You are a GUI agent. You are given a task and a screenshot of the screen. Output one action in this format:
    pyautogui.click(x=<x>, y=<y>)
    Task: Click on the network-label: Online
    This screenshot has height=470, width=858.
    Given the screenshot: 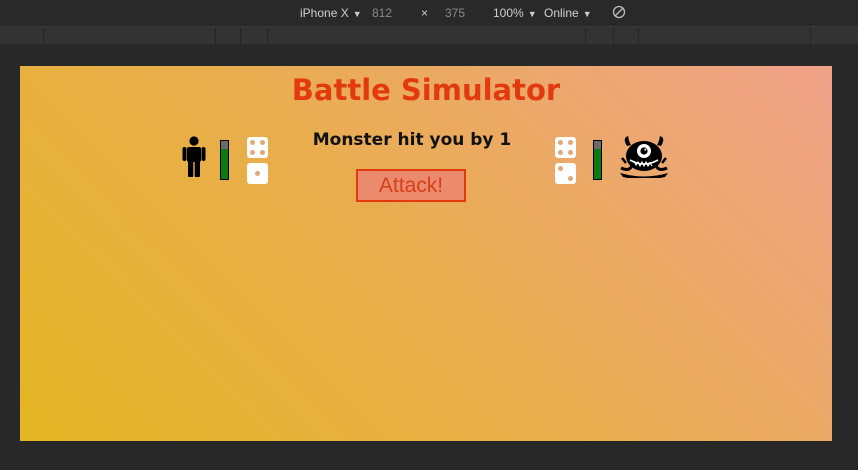 What is the action you would take?
    pyautogui.click(x=561, y=13)
    